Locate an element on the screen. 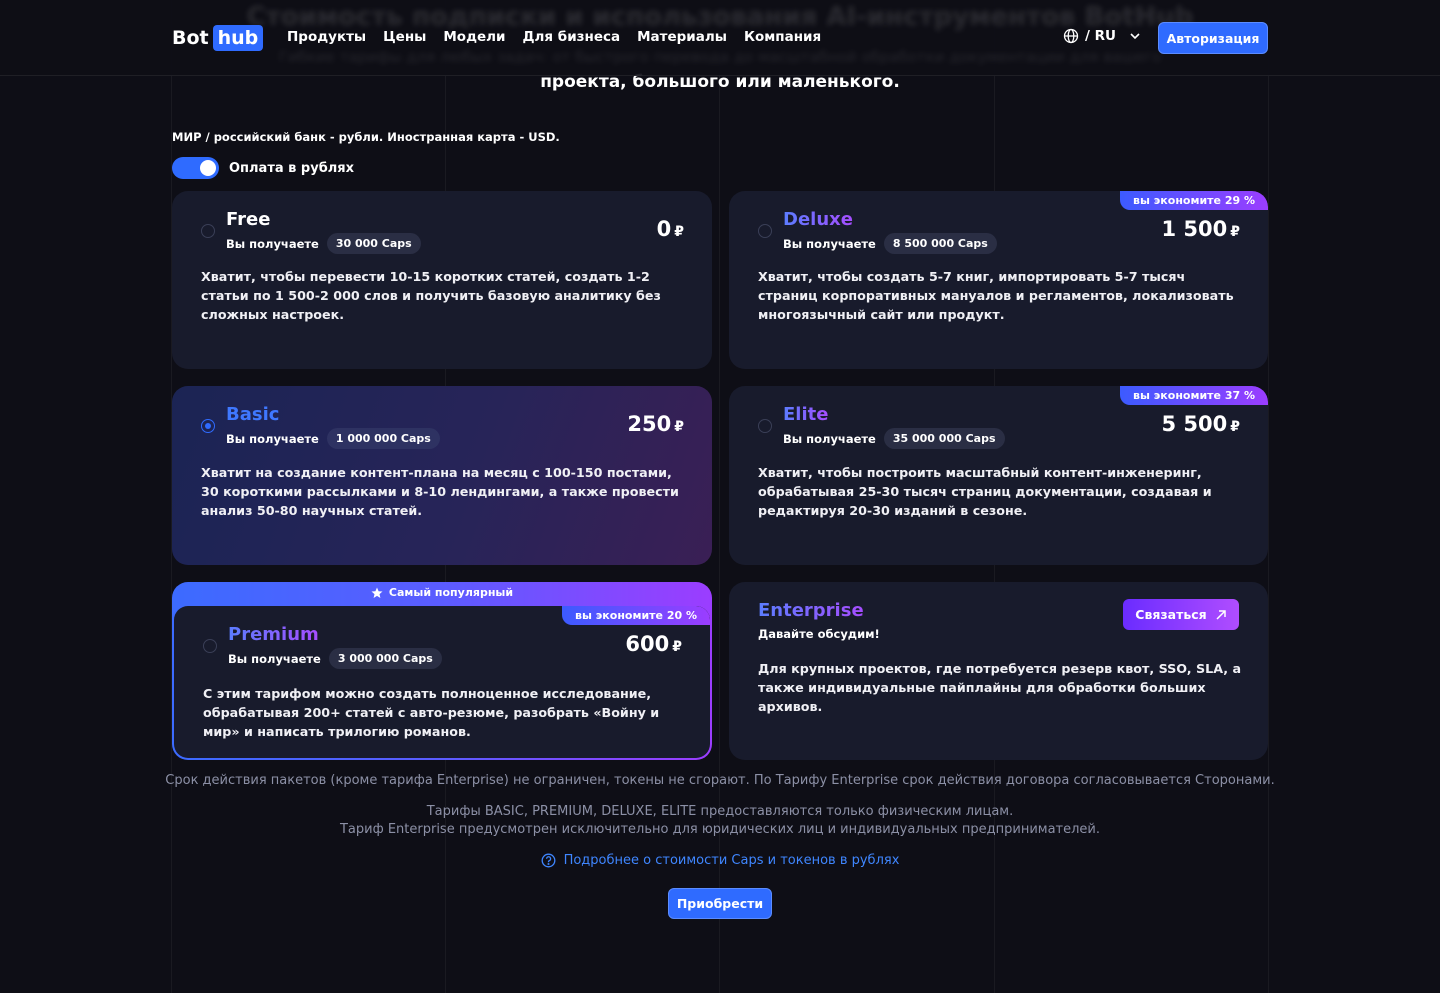 The height and width of the screenshot is (993, 1440). caps-amount: 3 000 000 Caps is located at coordinates (385, 658).